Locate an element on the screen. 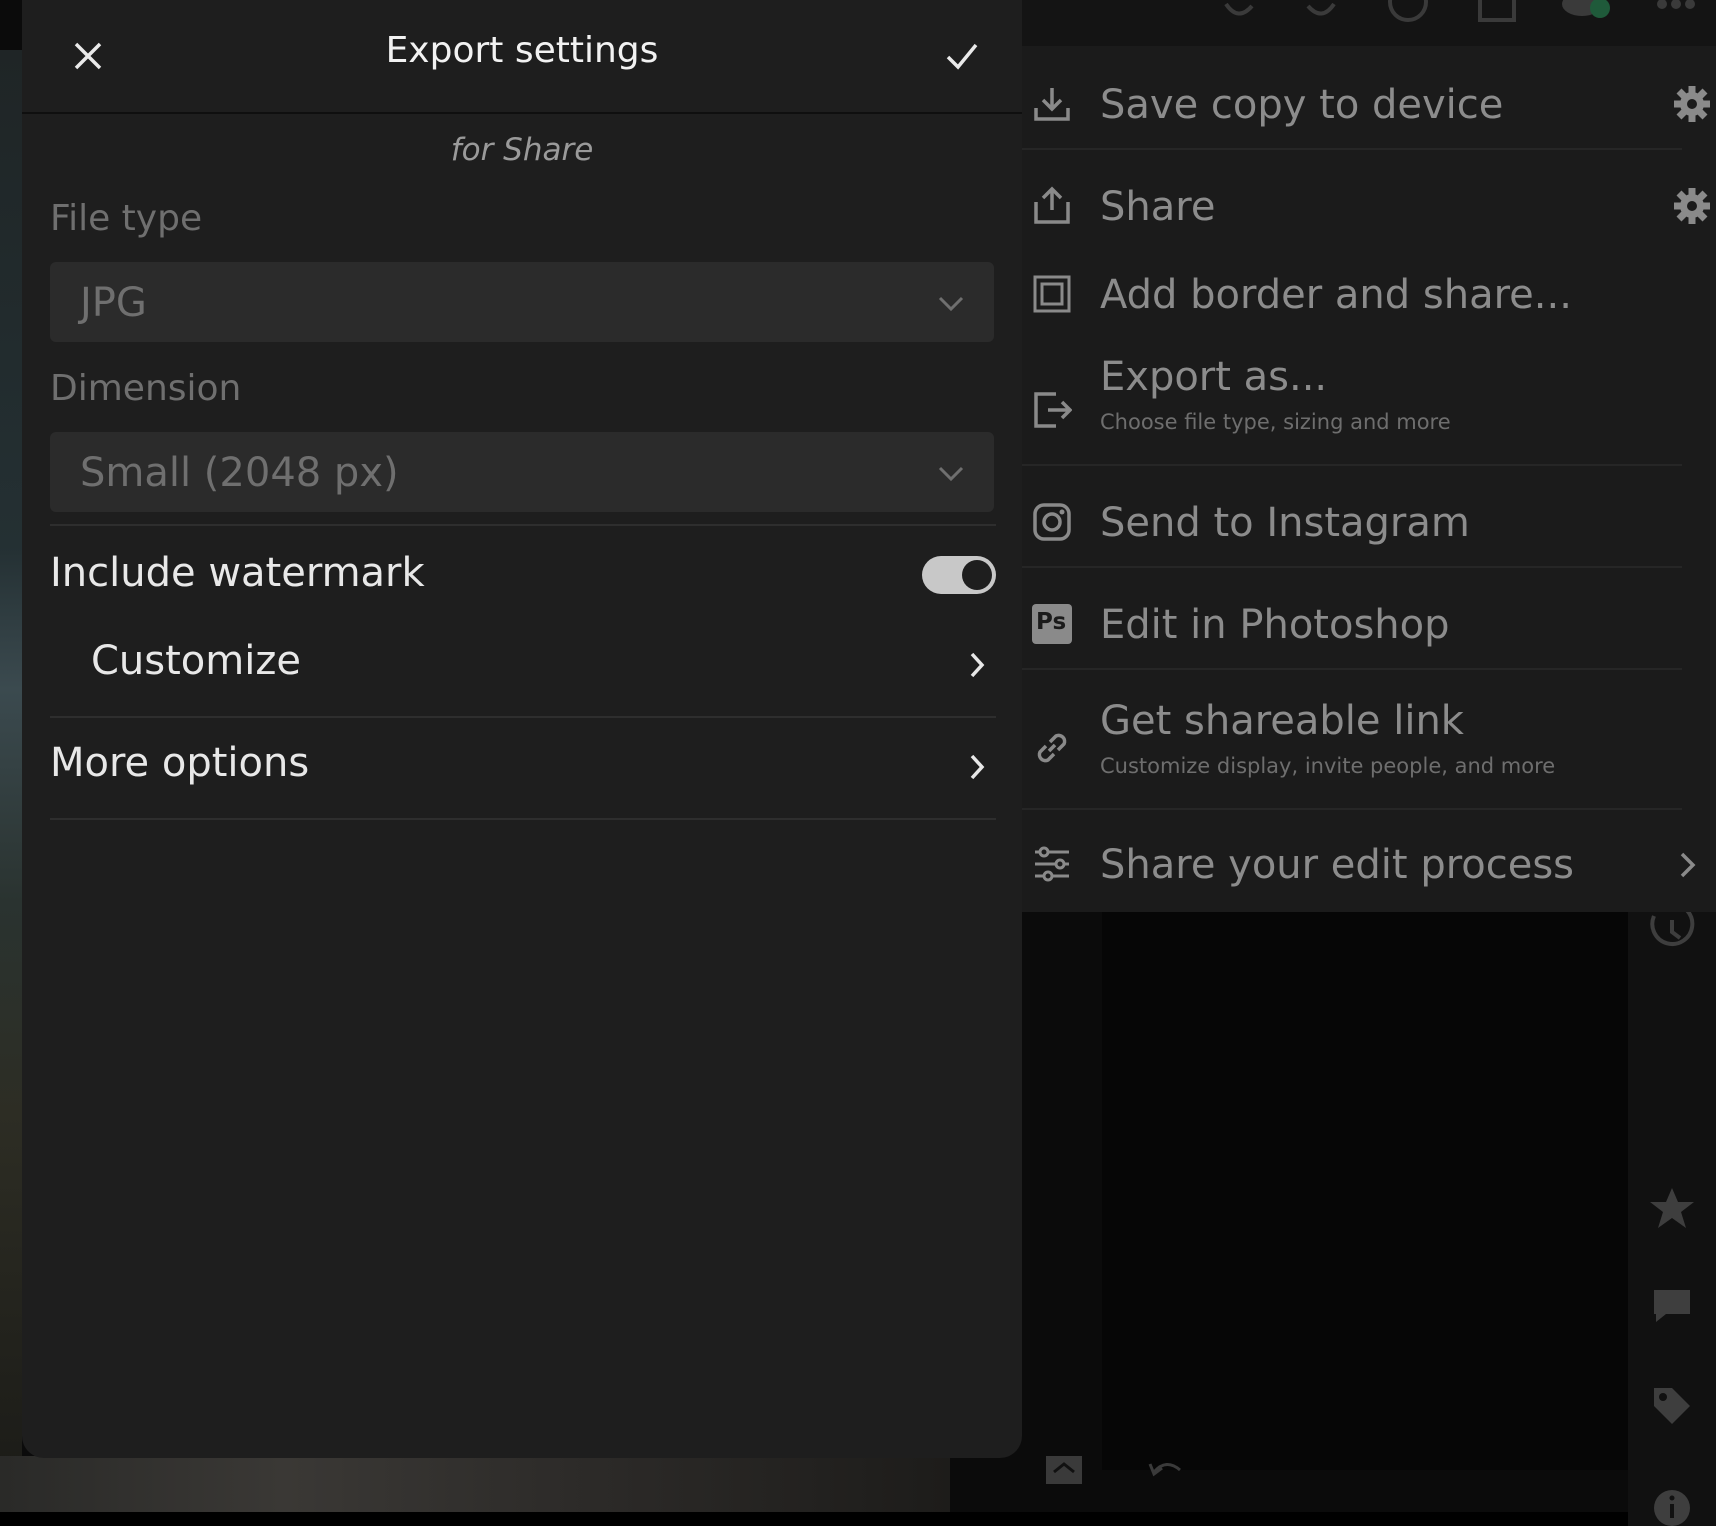 The height and width of the screenshot is (1526, 1716). photoshop-icon: Ps is located at coordinates (1052, 624).